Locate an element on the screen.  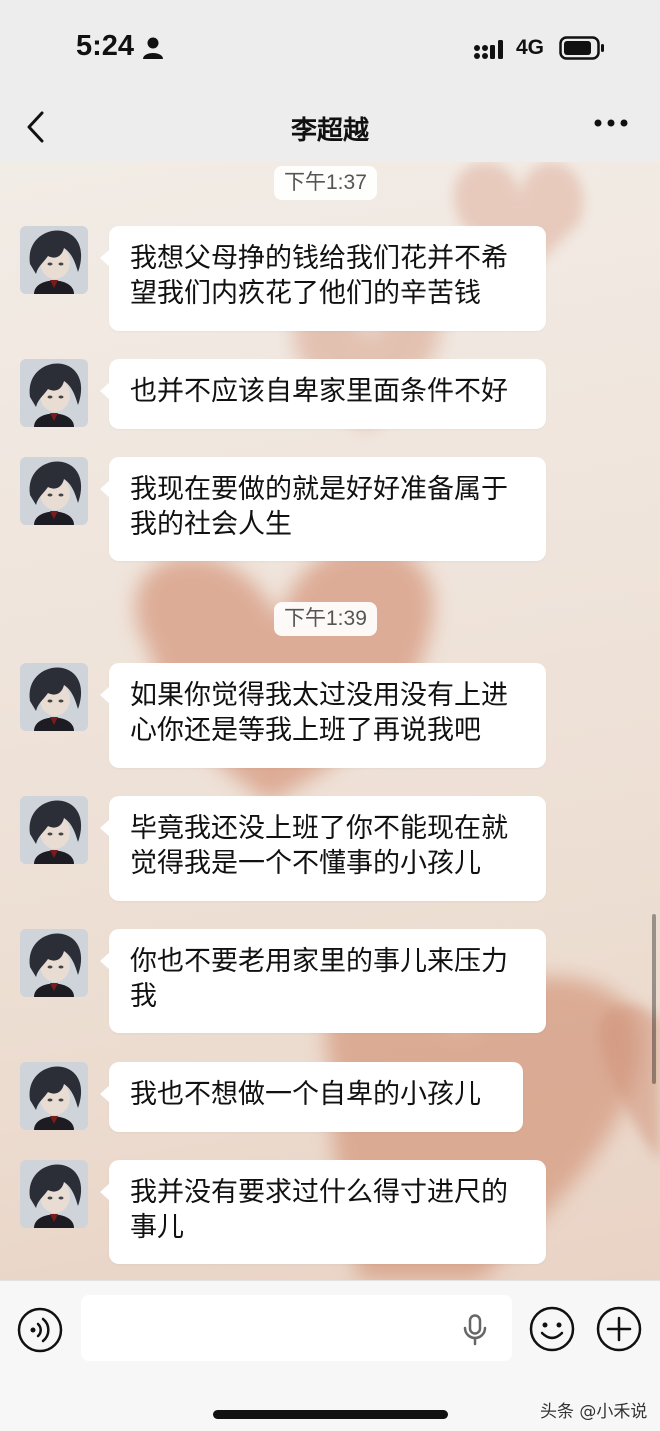
timestamp: 下午1:39 is located at coordinates (325, 619).